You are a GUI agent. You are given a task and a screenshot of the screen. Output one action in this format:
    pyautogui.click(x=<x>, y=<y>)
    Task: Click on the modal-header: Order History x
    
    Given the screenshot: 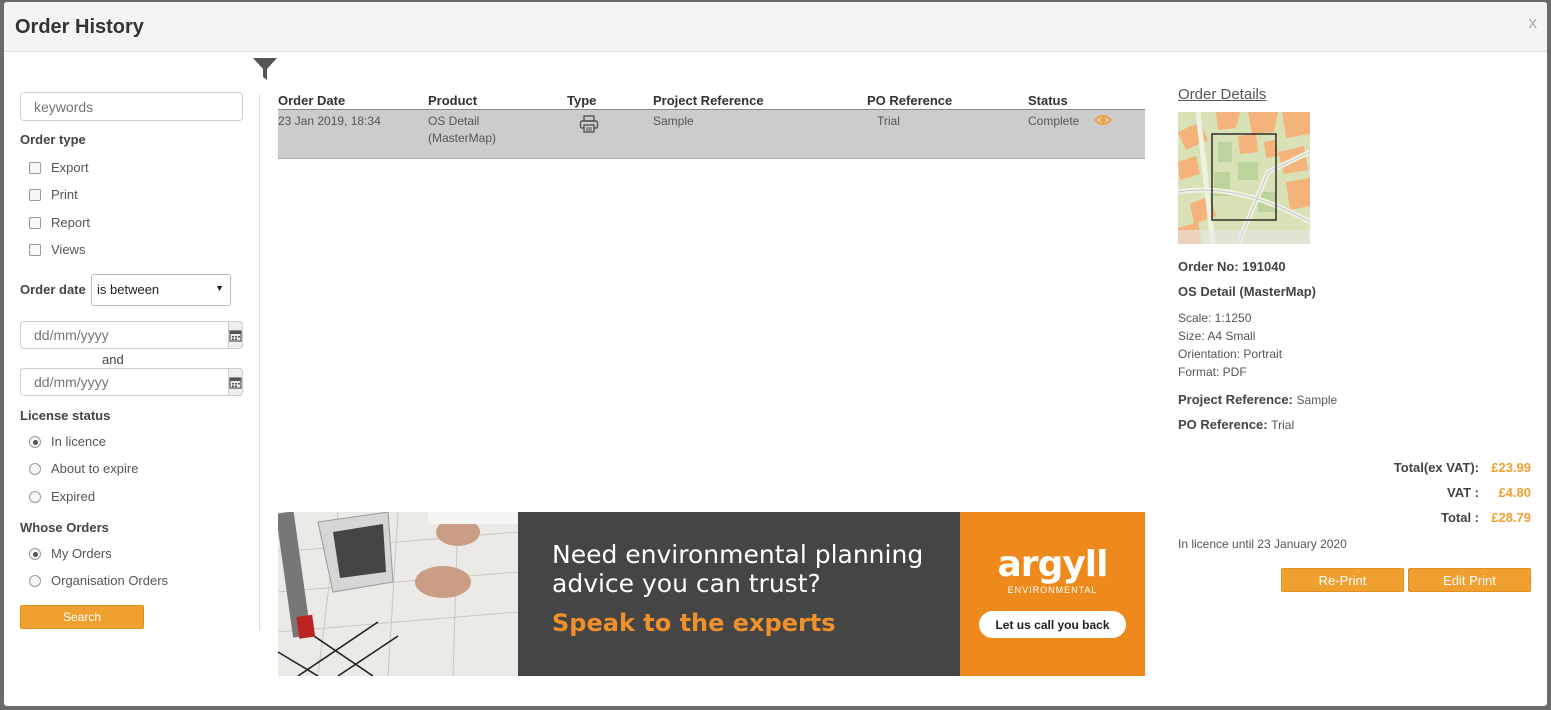 What is the action you would take?
    pyautogui.click(x=775, y=27)
    